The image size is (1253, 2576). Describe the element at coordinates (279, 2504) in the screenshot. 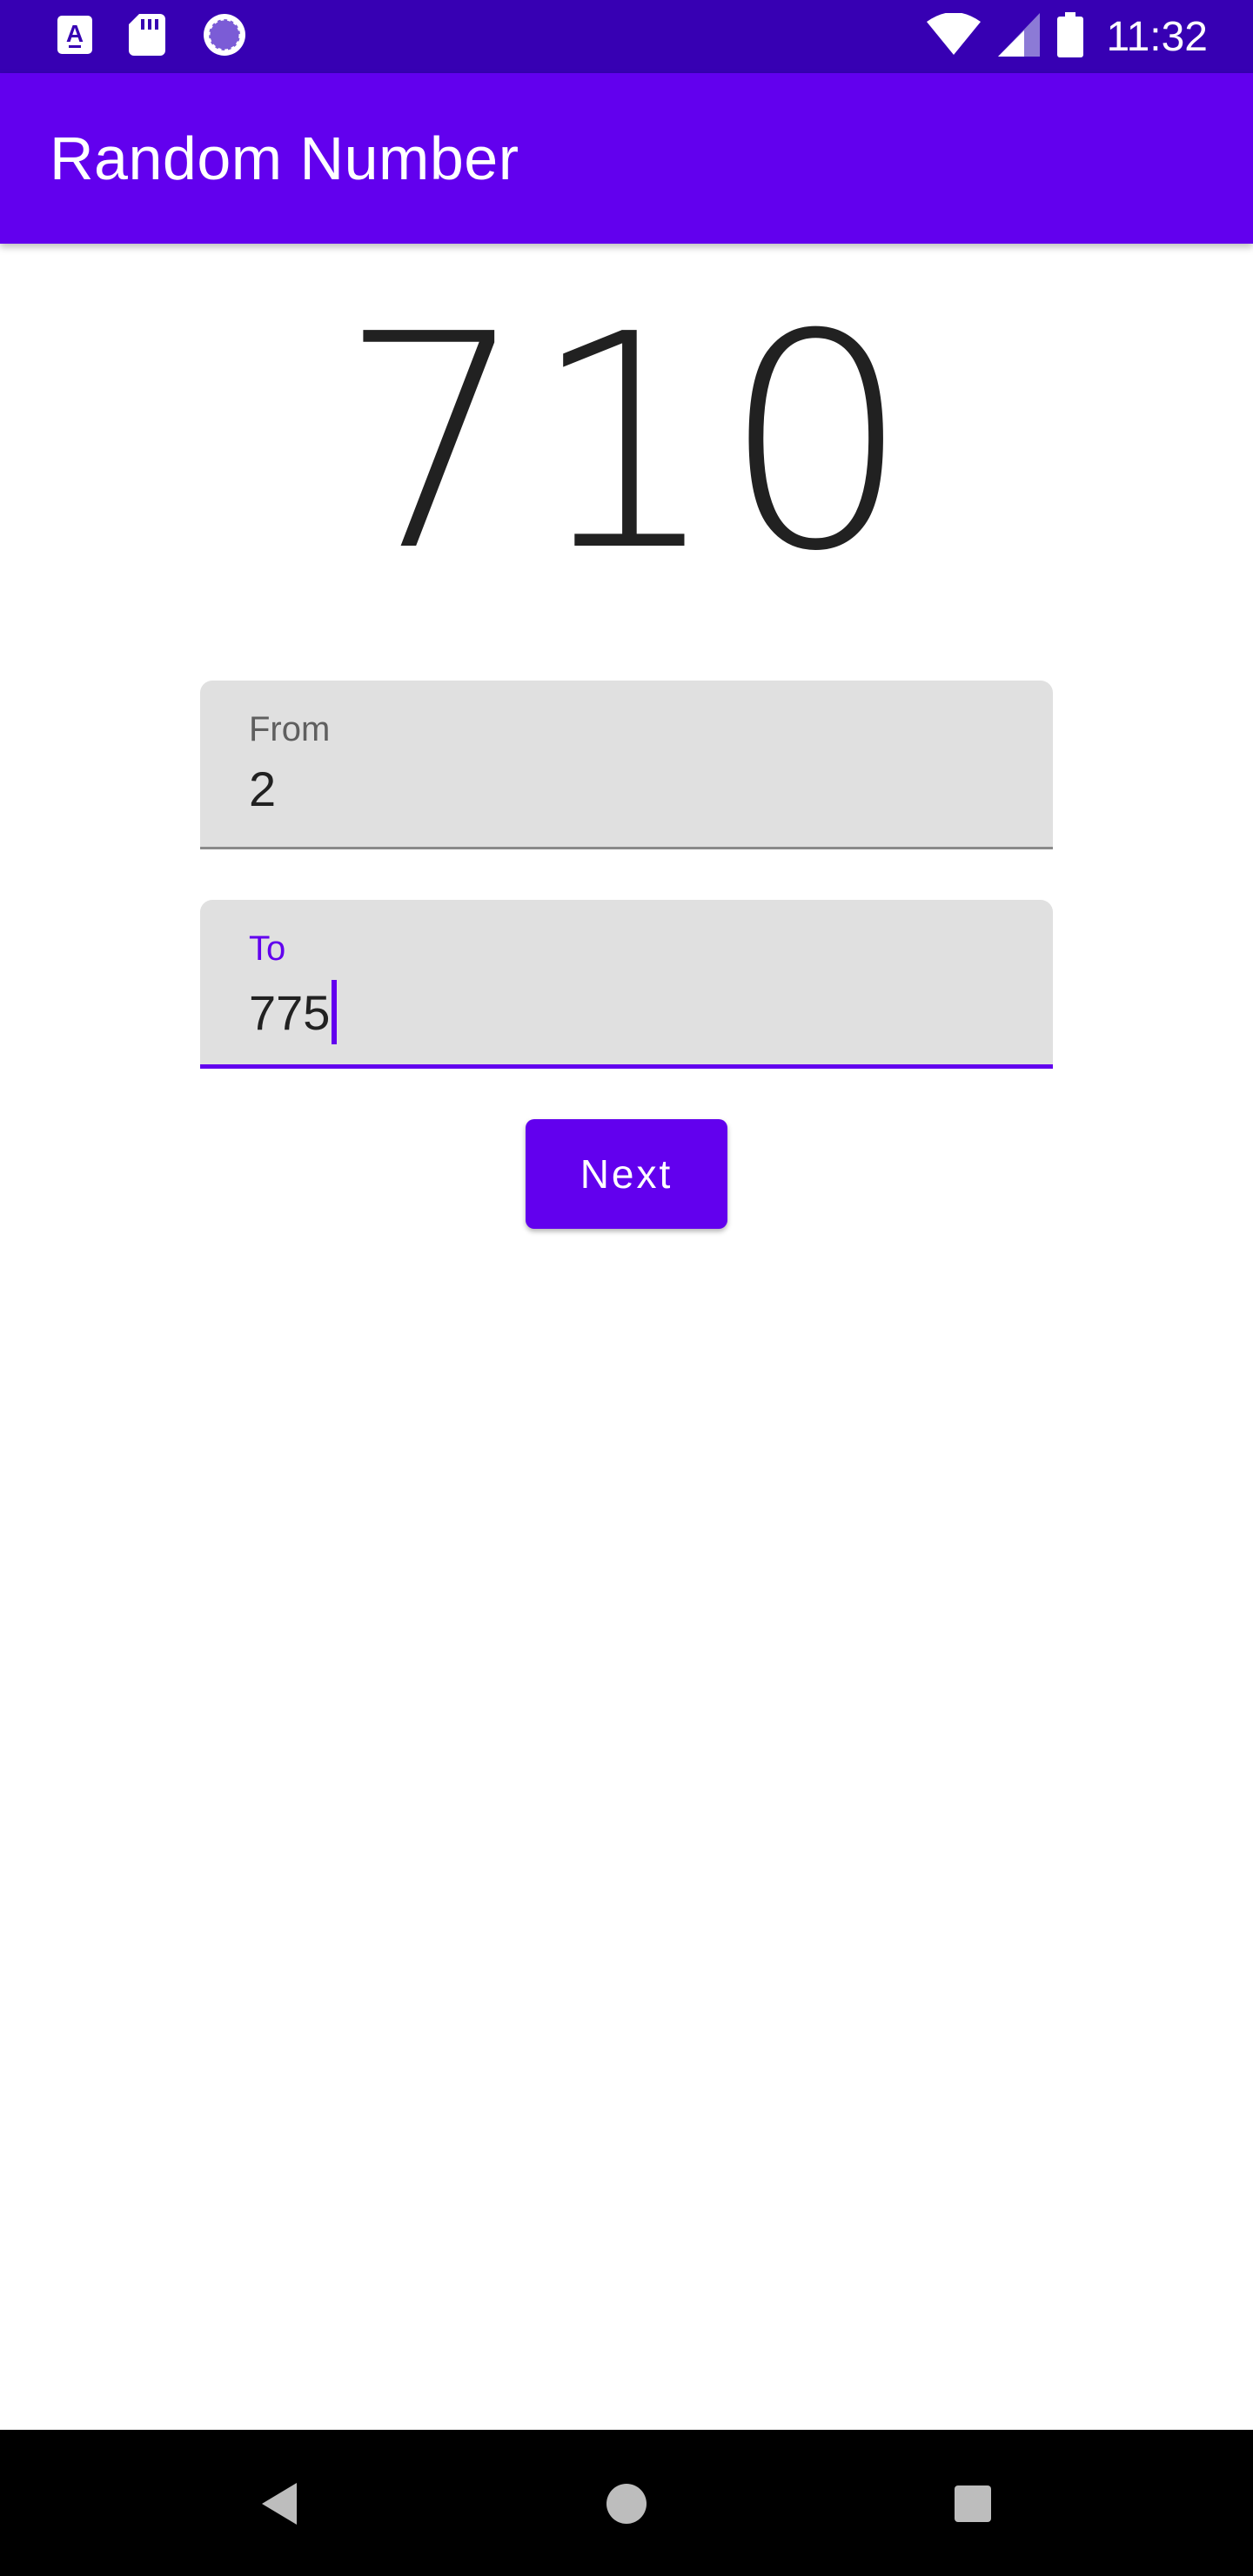

I see `back-icon` at that location.